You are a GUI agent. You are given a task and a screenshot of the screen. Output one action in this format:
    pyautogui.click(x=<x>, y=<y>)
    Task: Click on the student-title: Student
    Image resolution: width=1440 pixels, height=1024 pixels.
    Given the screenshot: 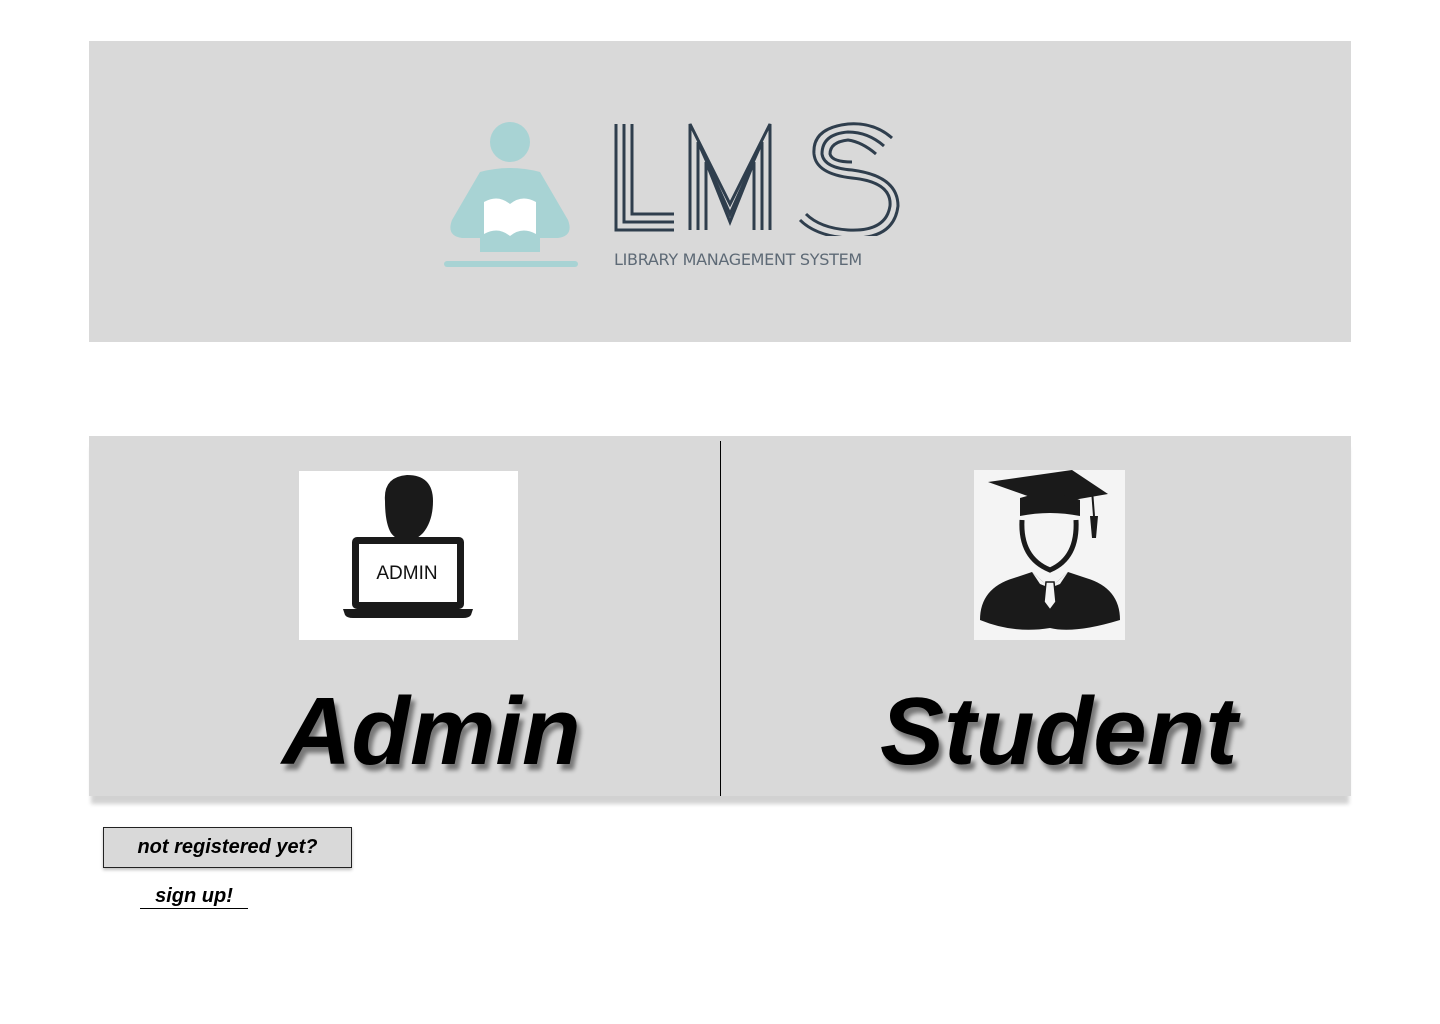 What is the action you would take?
    pyautogui.click(x=1058, y=732)
    